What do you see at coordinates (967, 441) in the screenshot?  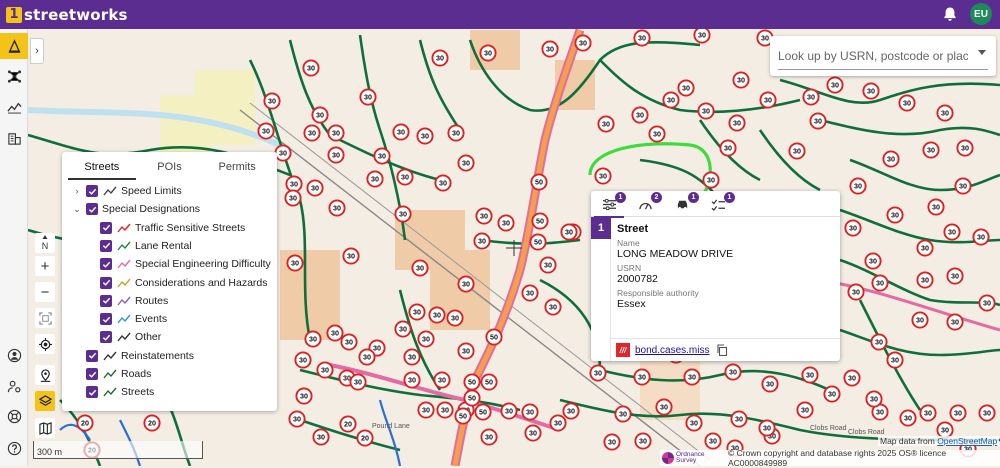 I see `openstreetmap-link: OpenStreetMap` at bounding box center [967, 441].